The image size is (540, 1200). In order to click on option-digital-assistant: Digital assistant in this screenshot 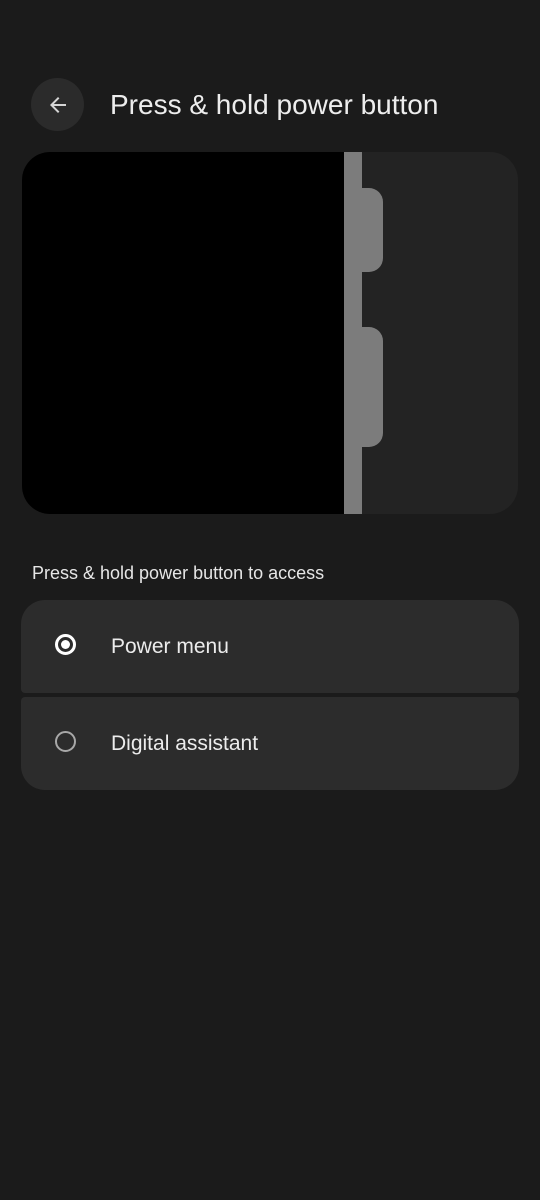, I will do `click(270, 743)`.